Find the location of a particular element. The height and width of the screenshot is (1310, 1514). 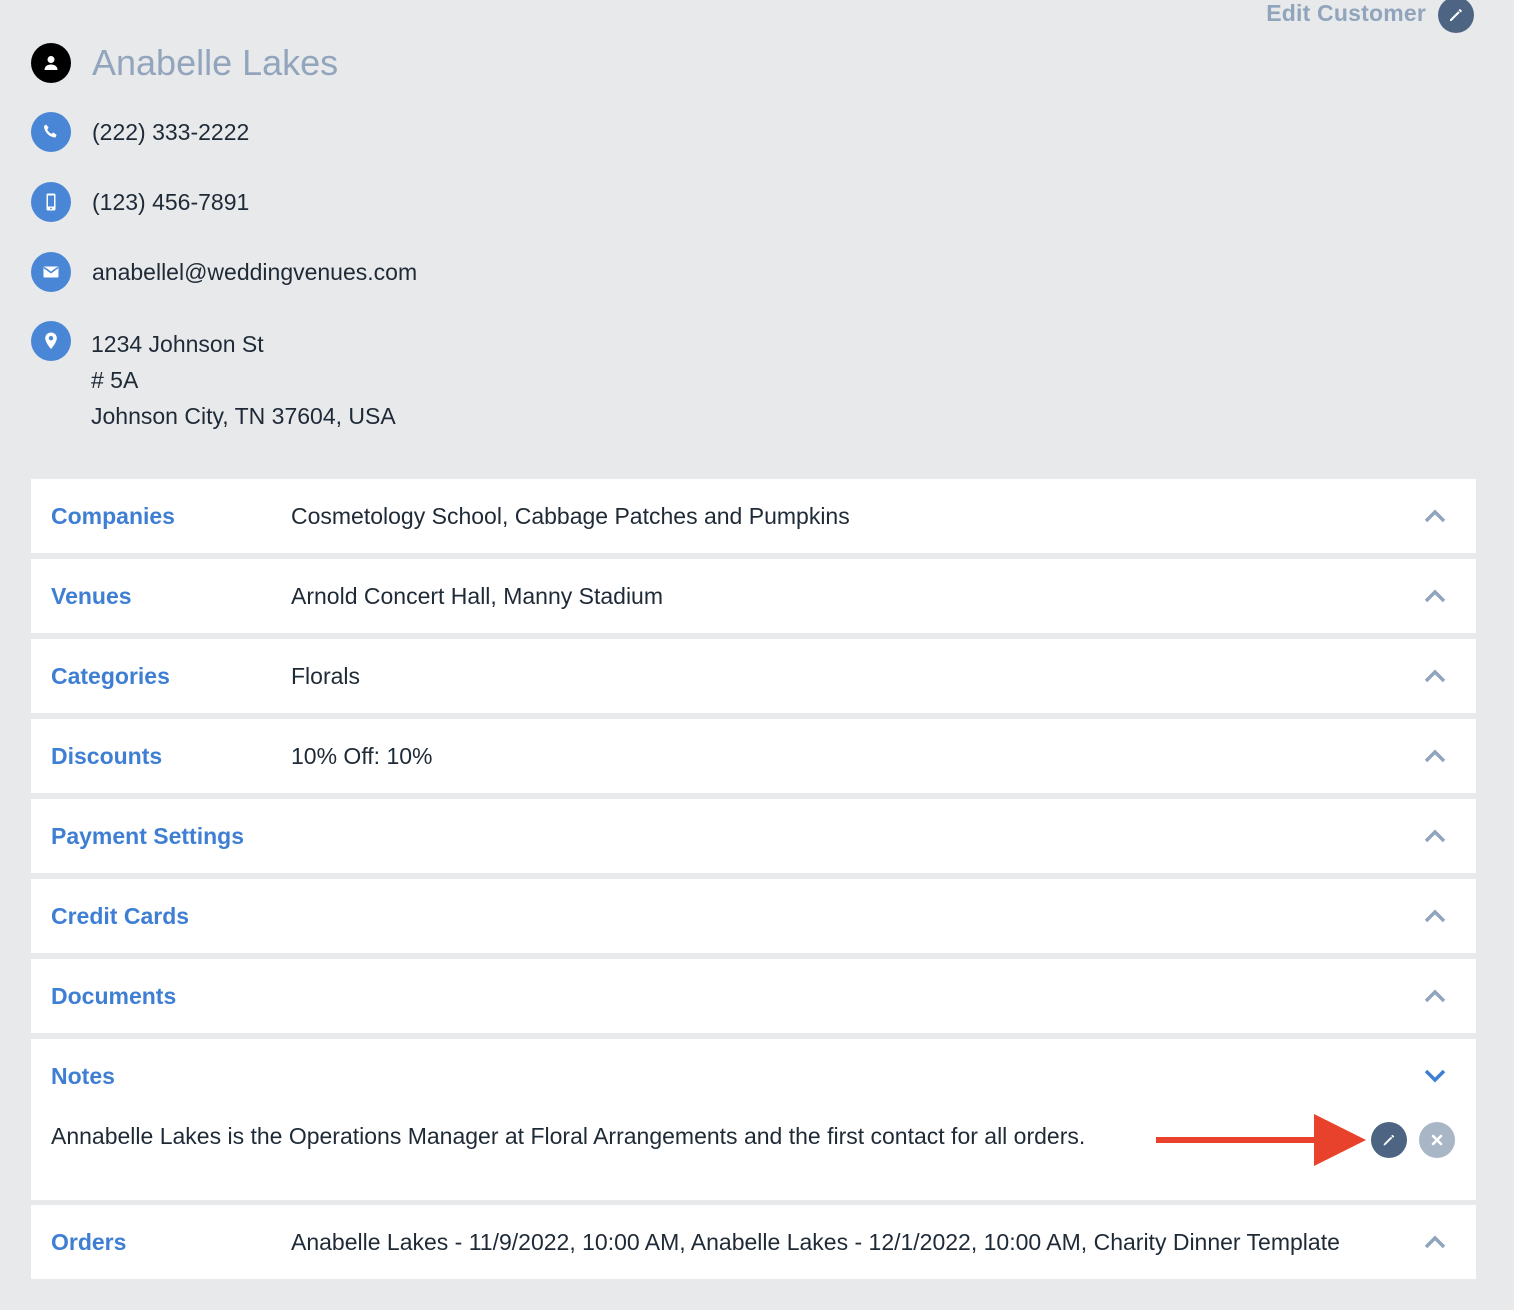

delete-note-button is located at coordinates (1437, 1140).